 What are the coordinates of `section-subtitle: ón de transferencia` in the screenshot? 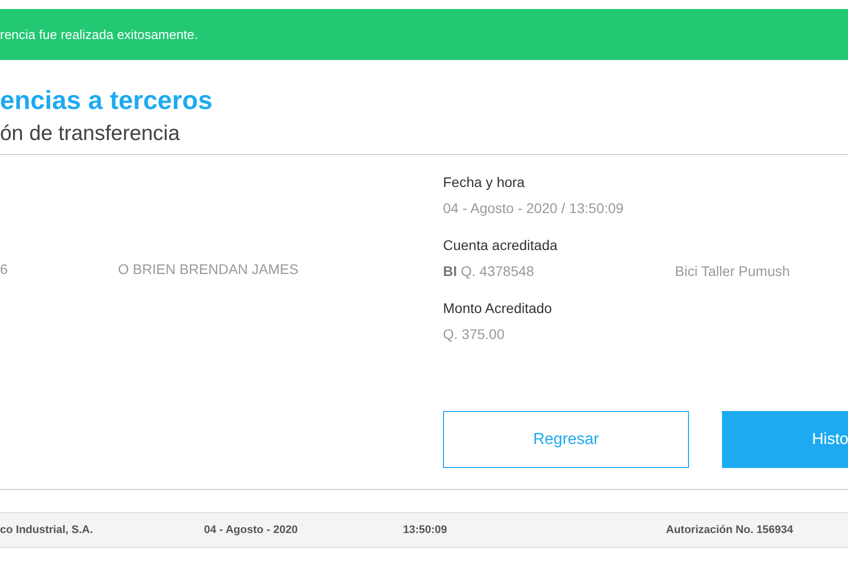 It's located at (90, 134).